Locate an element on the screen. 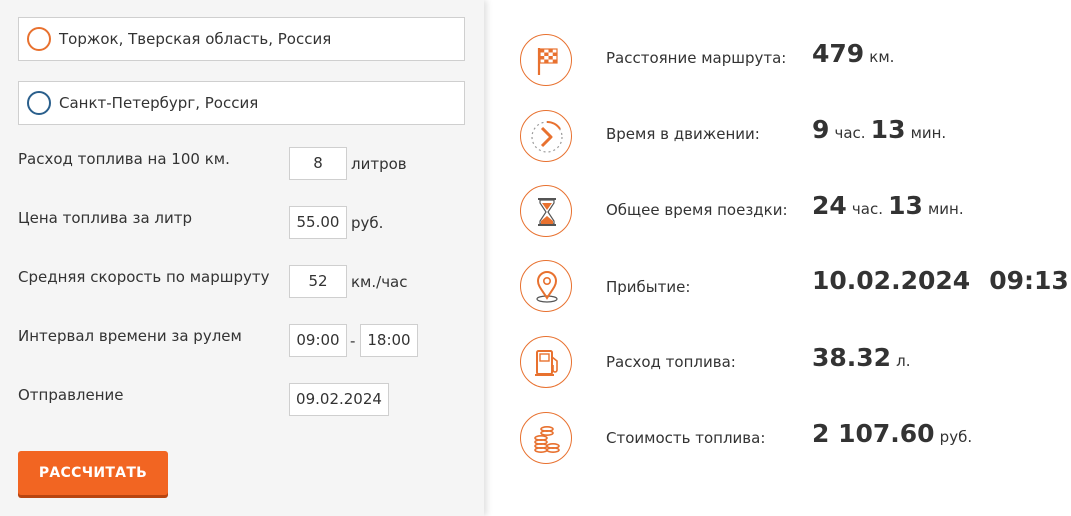 This screenshot has height=516, width=1071. fuel-cost-unit: руб. is located at coordinates (956, 437).